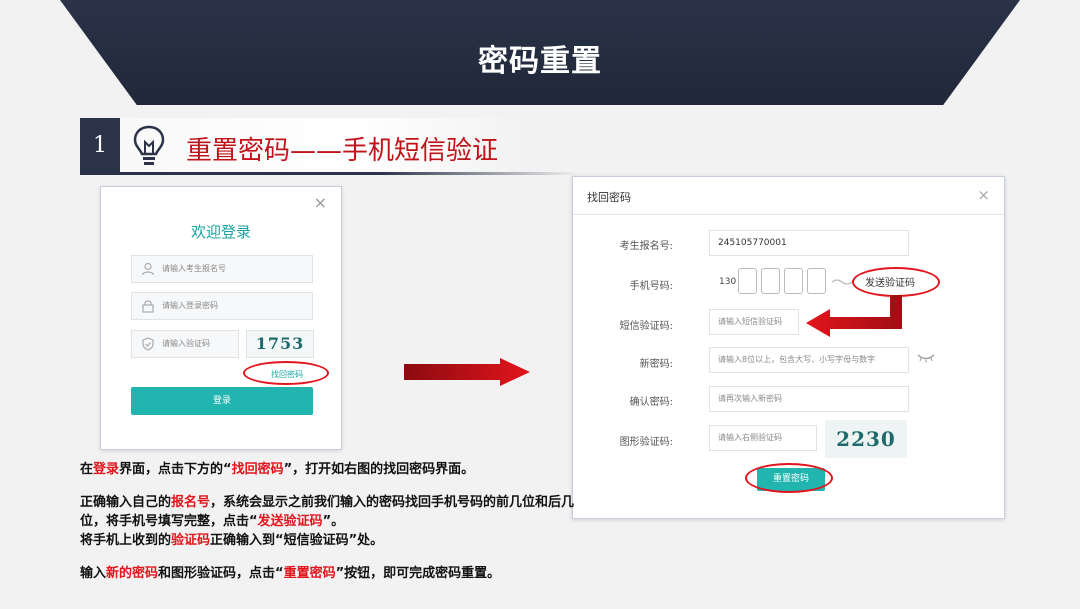 The width and height of the screenshot is (1080, 609). Describe the element at coordinates (788, 196) in the screenshot. I see `dialog-header: 找回密码 ×` at that location.